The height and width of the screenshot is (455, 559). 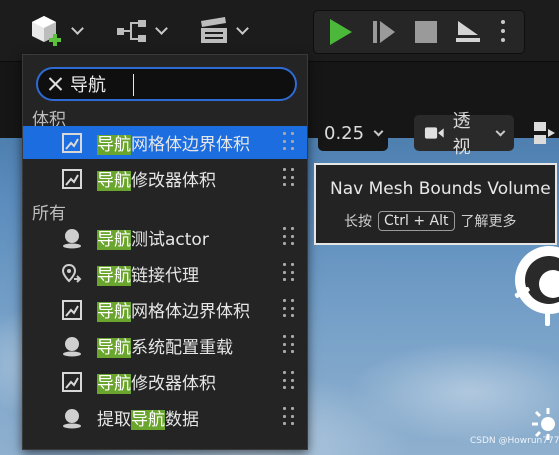 What do you see at coordinates (416, 221) in the screenshot?
I see `shortcut-key: Ctrl + Alt` at bounding box center [416, 221].